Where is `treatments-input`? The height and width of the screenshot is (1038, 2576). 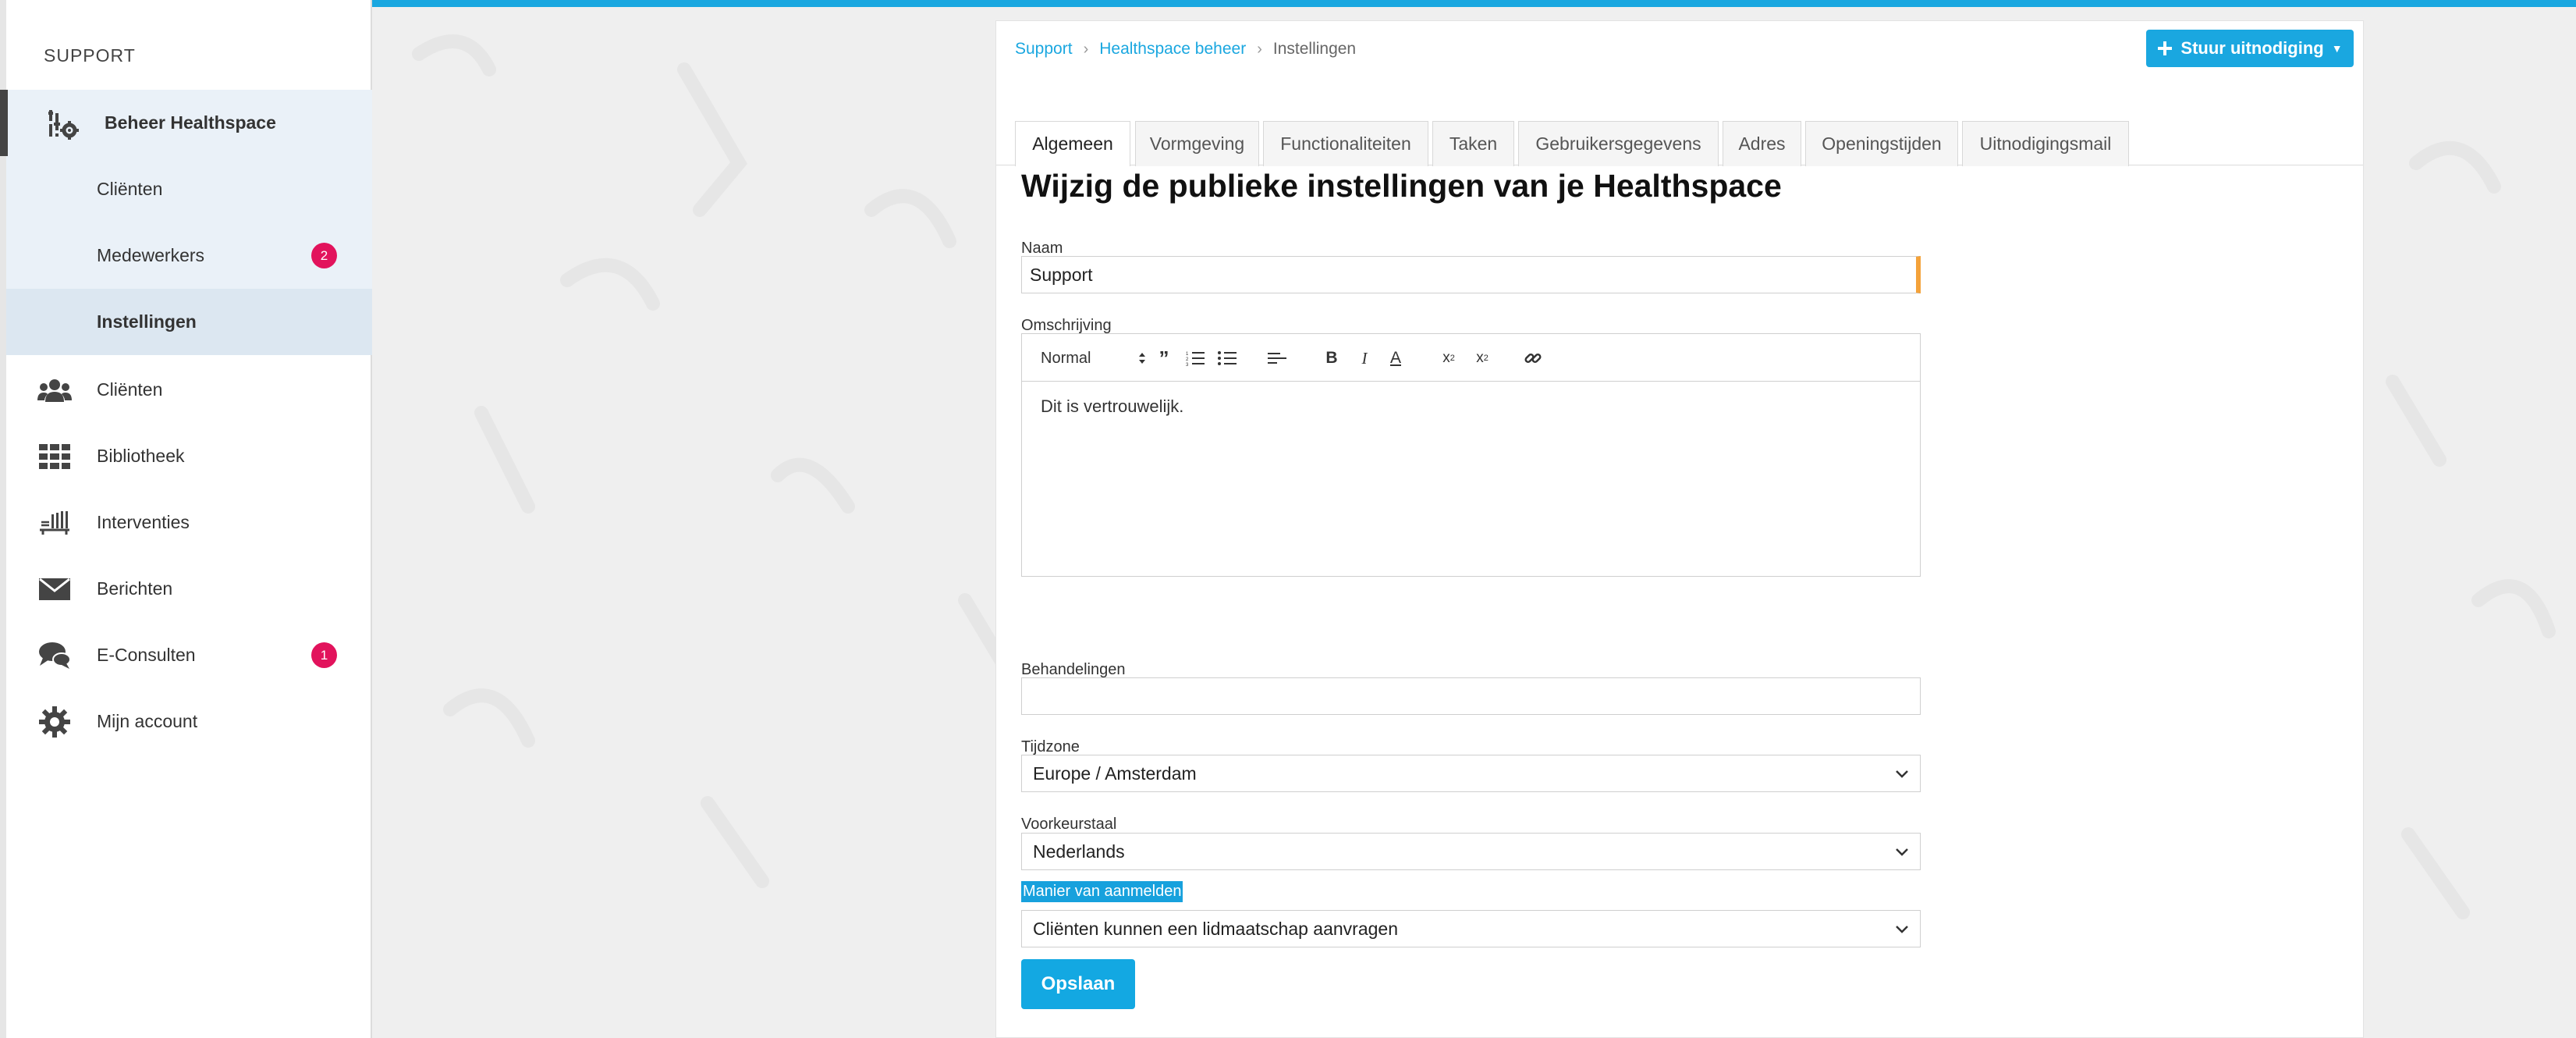 treatments-input is located at coordinates (1471, 696).